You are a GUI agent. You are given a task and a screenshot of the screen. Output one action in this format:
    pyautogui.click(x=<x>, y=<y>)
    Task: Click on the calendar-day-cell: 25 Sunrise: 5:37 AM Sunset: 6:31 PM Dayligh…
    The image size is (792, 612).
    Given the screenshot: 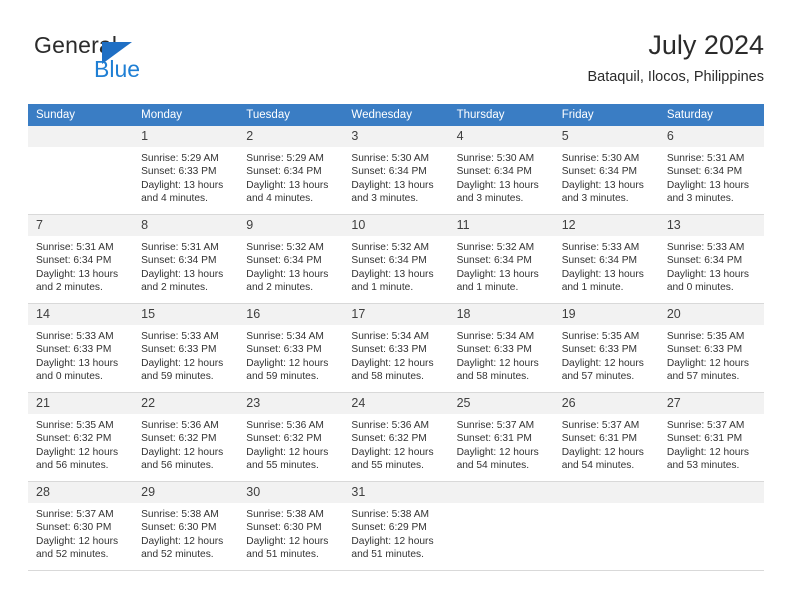 What is the action you would take?
    pyautogui.click(x=501, y=437)
    